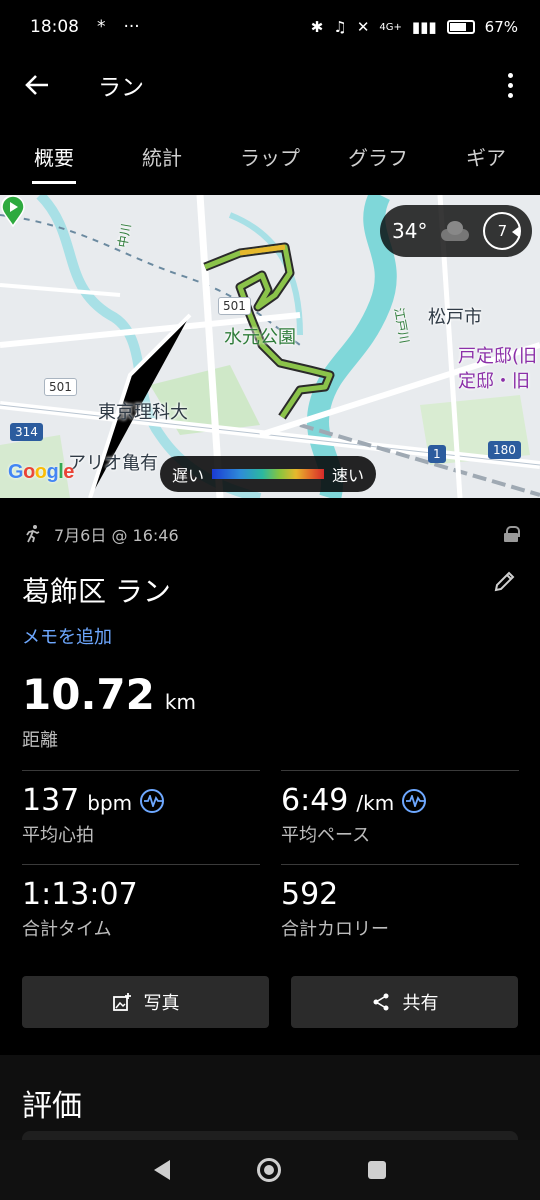  What do you see at coordinates (410, 231) in the screenshot?
I see `weather-temperature: 34°` at bounding box center [410, 231].